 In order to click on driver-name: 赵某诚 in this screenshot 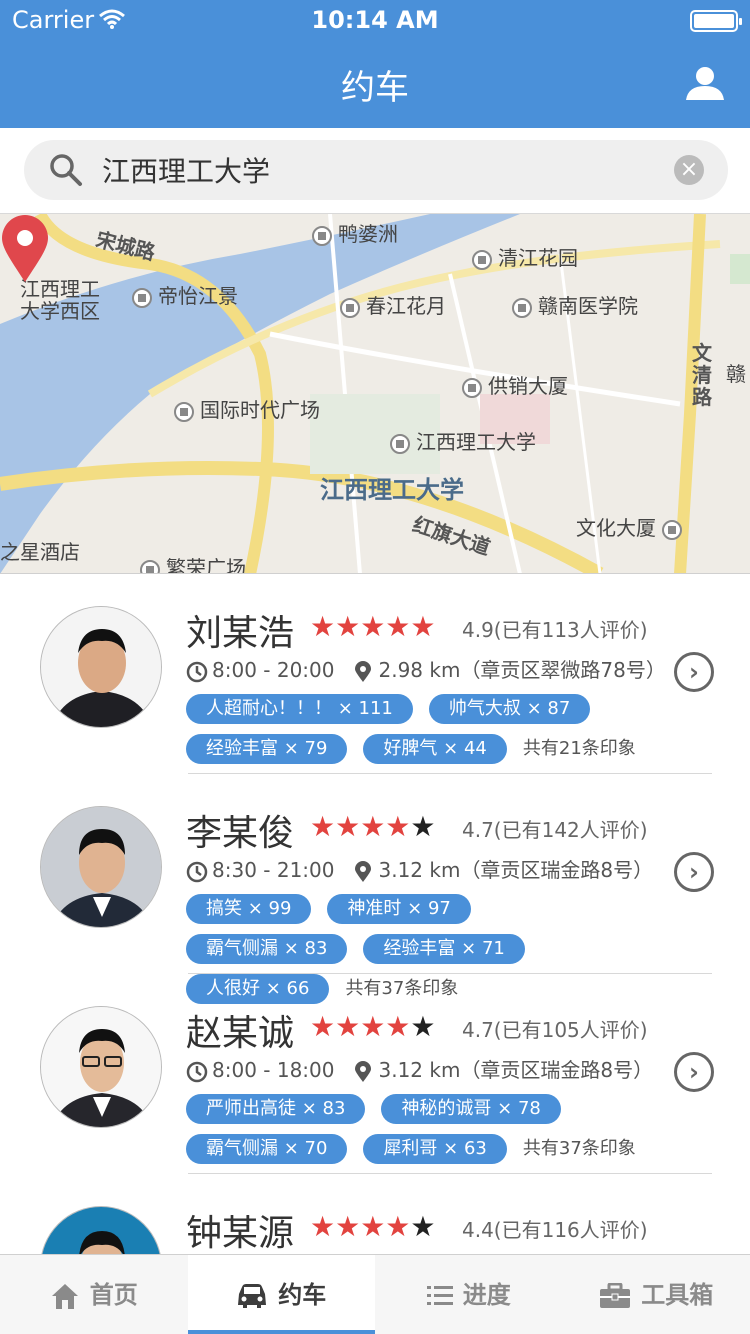, I will do `click(240, 1033)`.